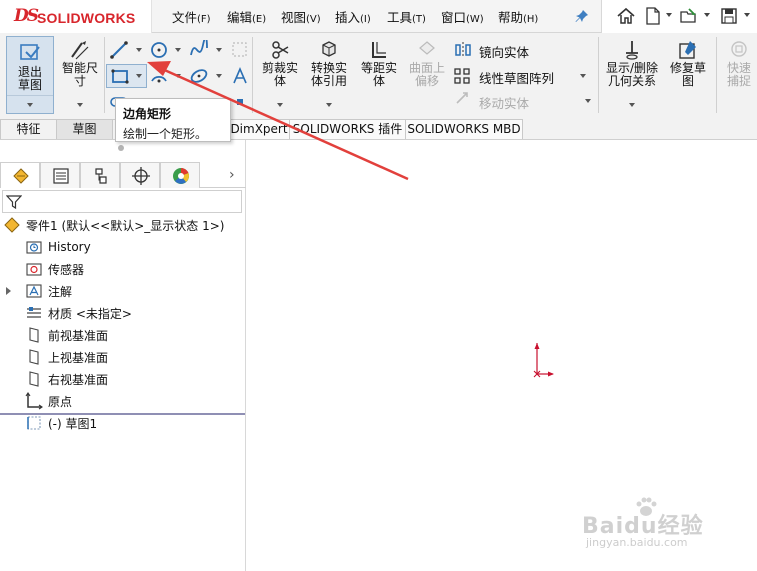 Image resolution: width=757 pixels, height=571 pixels. Describe the element at coordinates (463, 99) in the screenshot. I see `move-entities-icon` at that location.